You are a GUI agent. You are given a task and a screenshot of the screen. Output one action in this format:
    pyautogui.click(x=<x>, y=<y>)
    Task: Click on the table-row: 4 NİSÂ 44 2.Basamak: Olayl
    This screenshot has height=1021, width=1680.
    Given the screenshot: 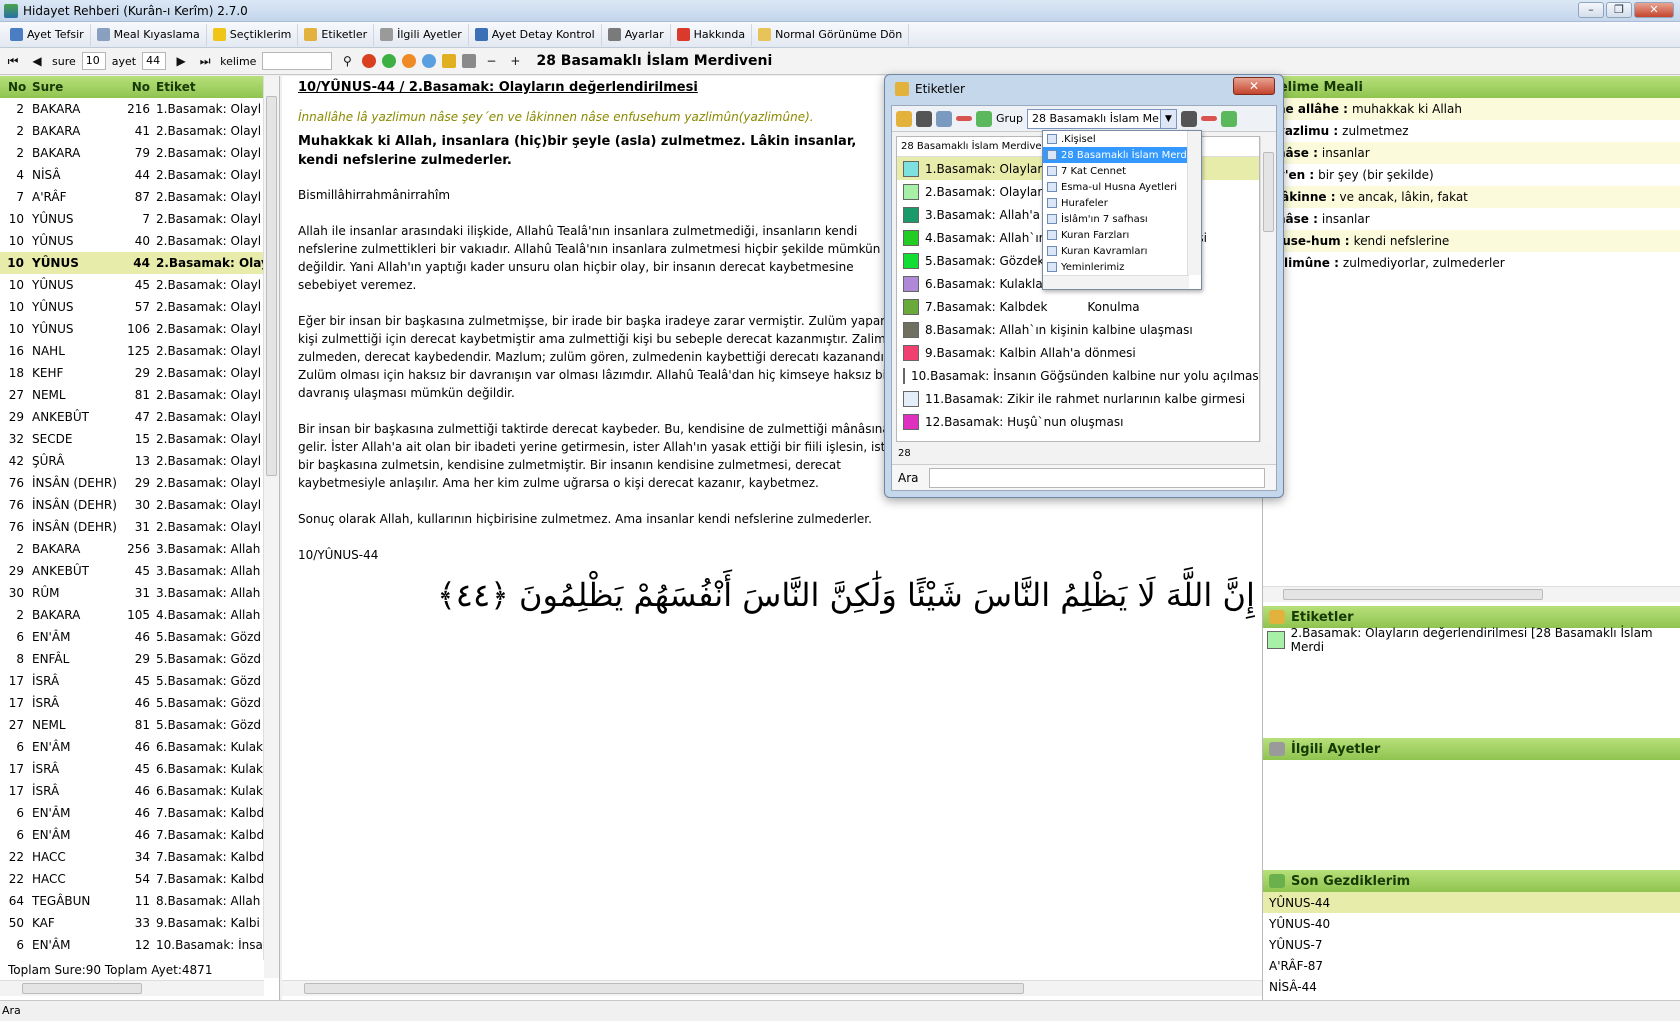 What is the action you would take?
    pyautogui.click(x=139, y=175)
    